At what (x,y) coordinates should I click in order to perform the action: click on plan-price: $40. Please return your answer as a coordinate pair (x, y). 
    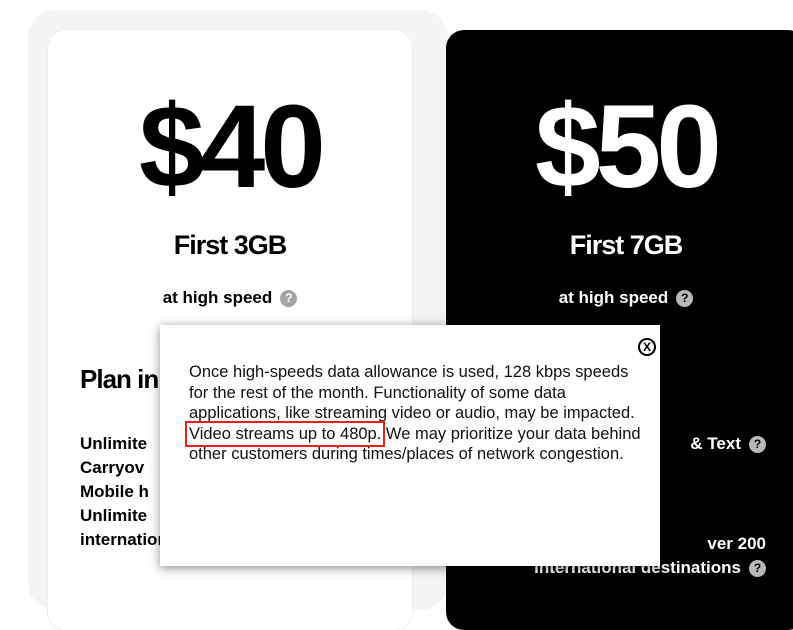
    Looking at the image, I should click on (232, 147).